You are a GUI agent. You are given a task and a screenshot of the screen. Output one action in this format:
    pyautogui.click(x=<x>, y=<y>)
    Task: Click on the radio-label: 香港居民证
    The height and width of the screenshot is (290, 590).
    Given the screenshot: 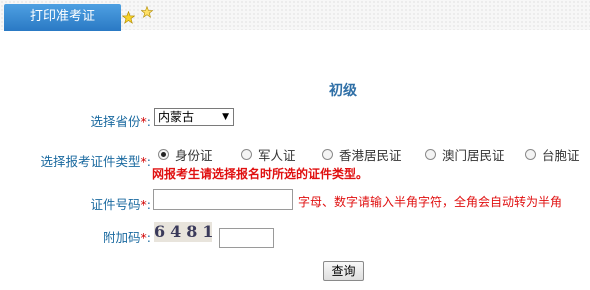 What is the action you would take?
    pyautogui.click(x=370, y=155)
    